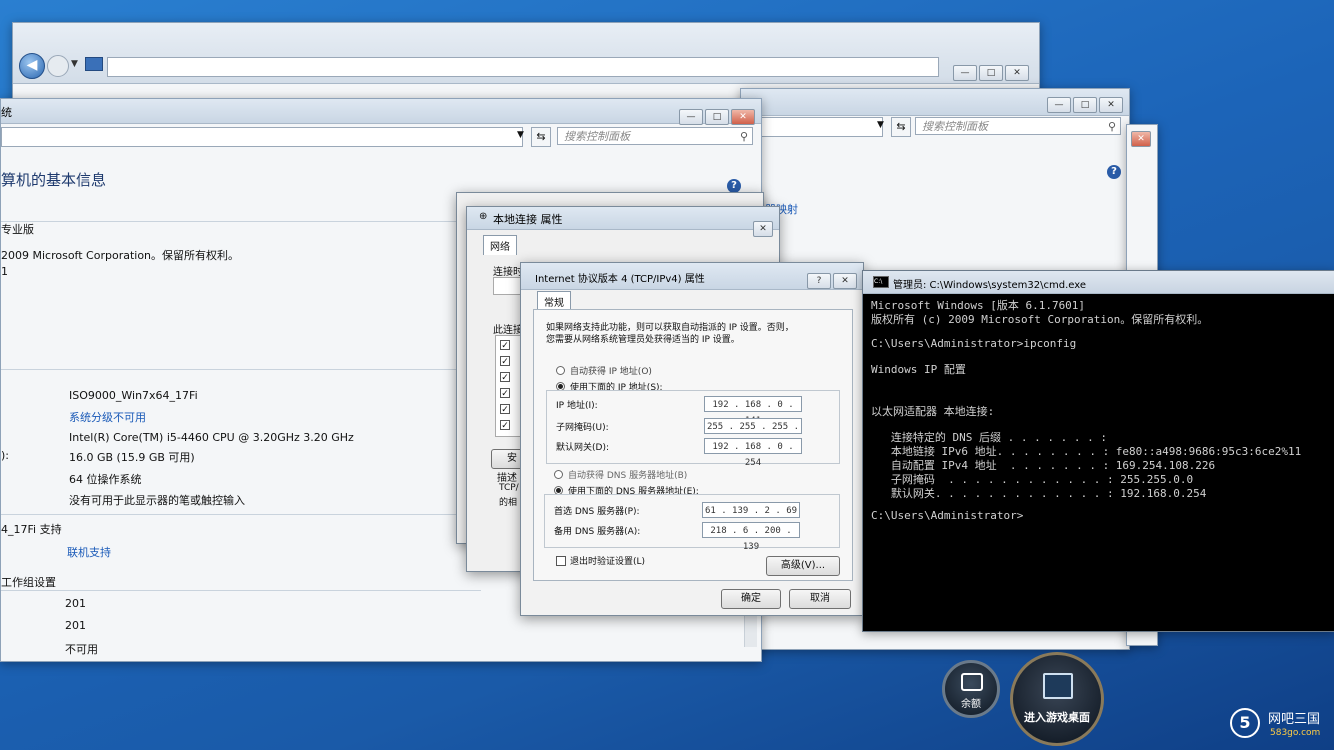  Describe the element at coordinates (582, 428) in the screenshot. I see `subnet-mask-label: 子网掩码(U):` at that location.